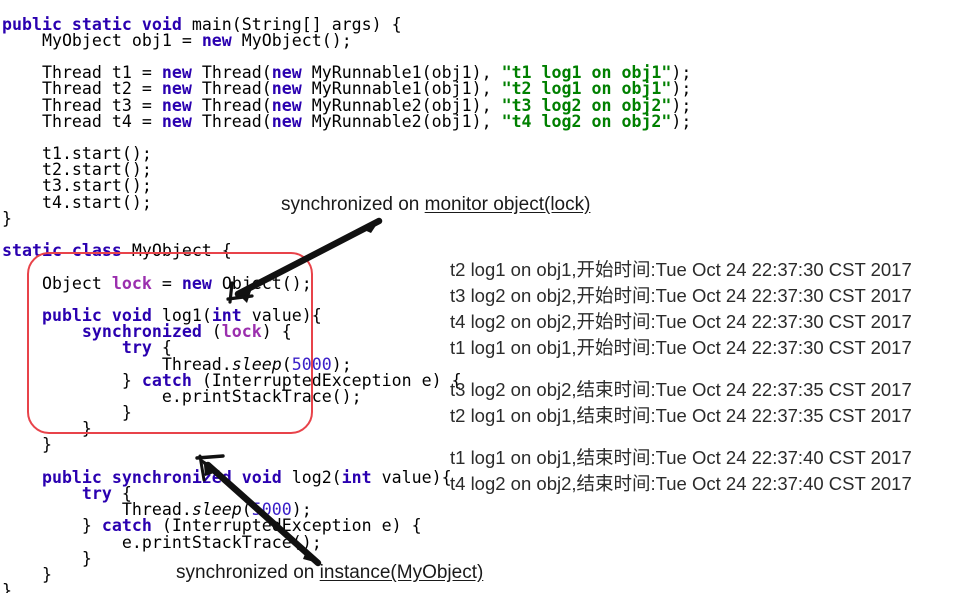 The height and width of the screenshot is (593, 963). Describe the element at coordinates (586, 121) in the screenshot. I see `code-token: "t4 log2 on obj2"` at that location.